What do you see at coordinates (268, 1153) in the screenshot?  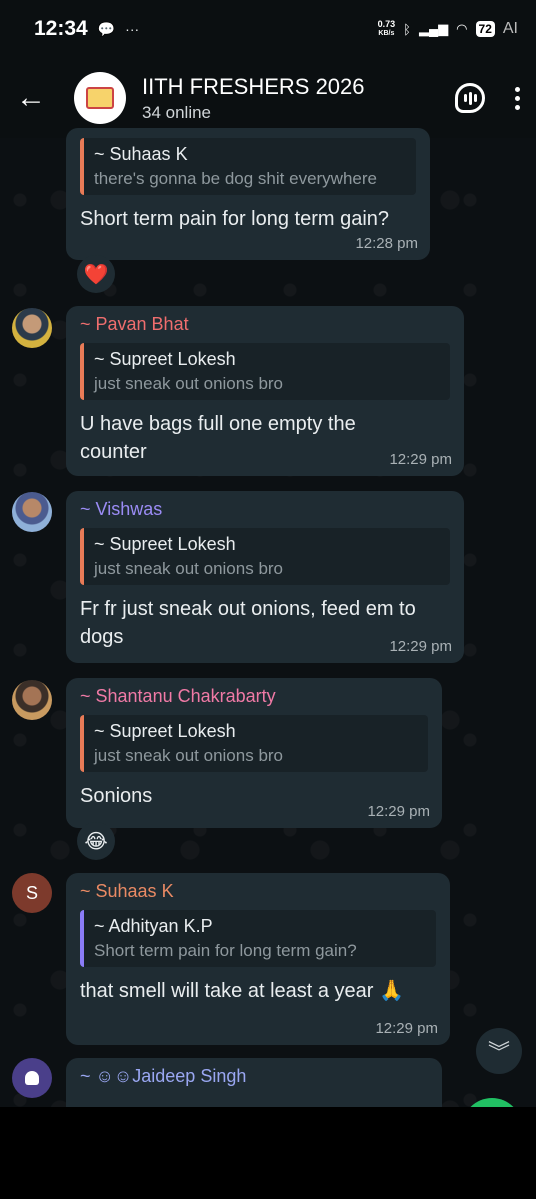 I see `screen-bottom-black` at bounding box center [268, 1153].